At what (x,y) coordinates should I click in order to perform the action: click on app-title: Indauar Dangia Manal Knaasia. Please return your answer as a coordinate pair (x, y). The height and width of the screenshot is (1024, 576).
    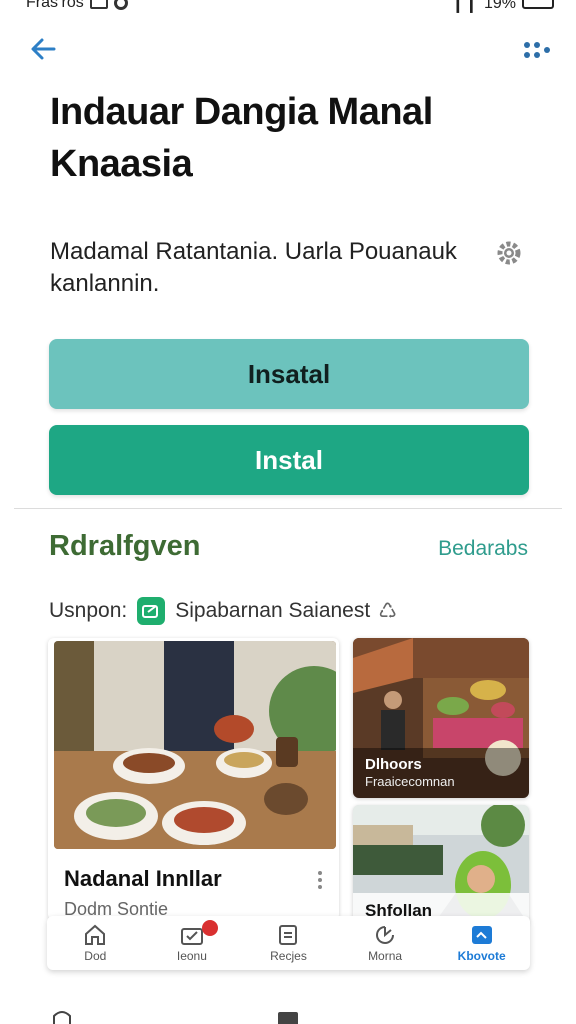
    Looking at the image, I should click on (241, 138).